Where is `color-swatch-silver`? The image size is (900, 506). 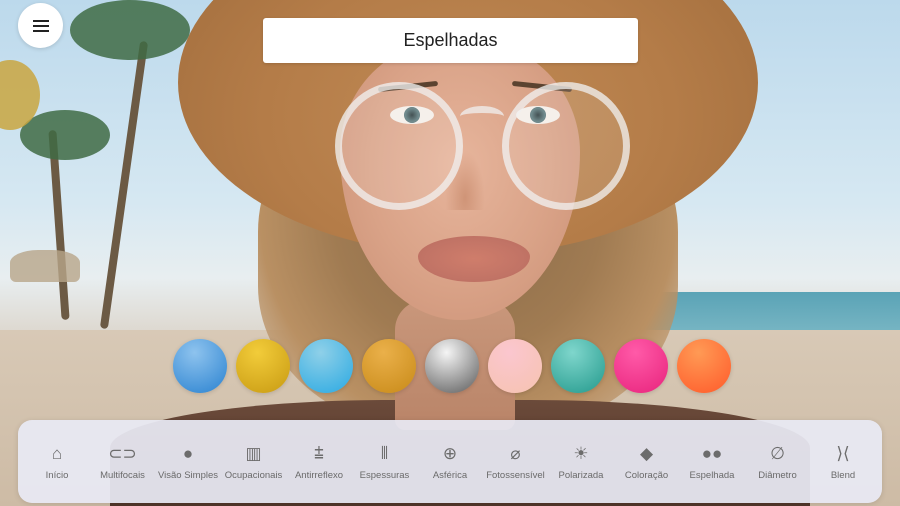 color-swatch-silver is located at coordinates (452, 366).